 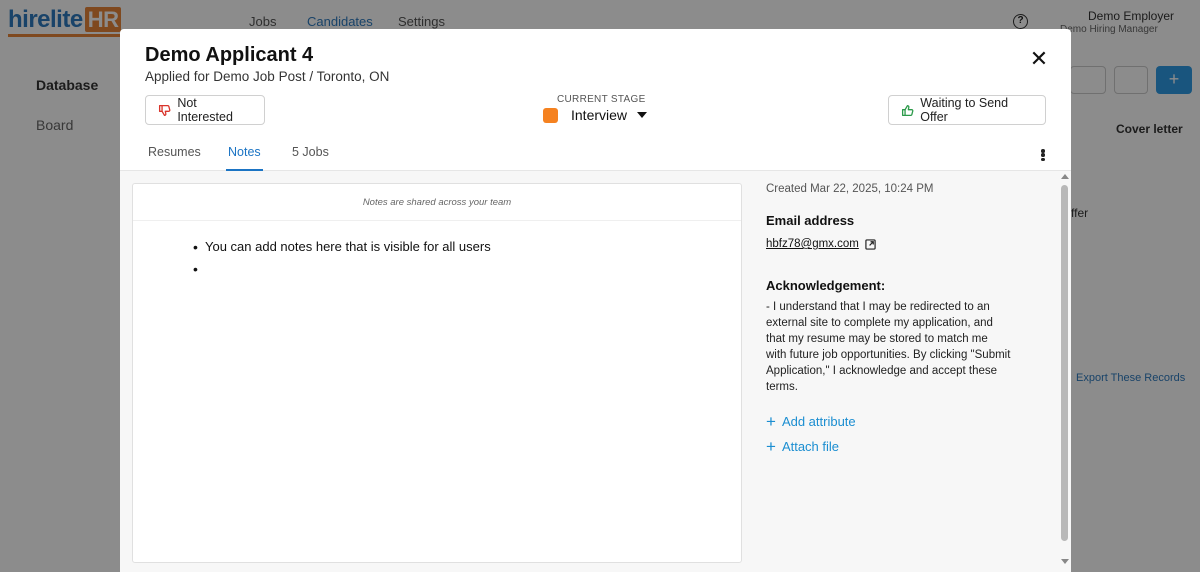 What do you see at coordinates (595, 154) in the screenshot?
I see `tab-bar: Resumes Notes 5 Jobs` at bounding box center [595, 154].